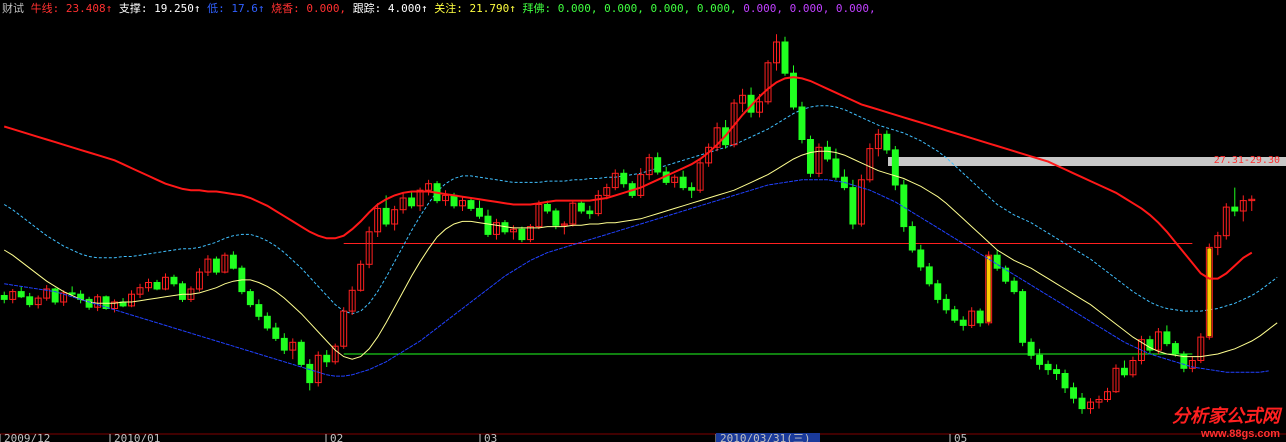 The width and height of the screenshot is (1286, 442). What do you see at coordinates (312, 8) in the screenshot?
I see `header-item-3: 烧香: 0.000,` at bounding box center [312, 8].